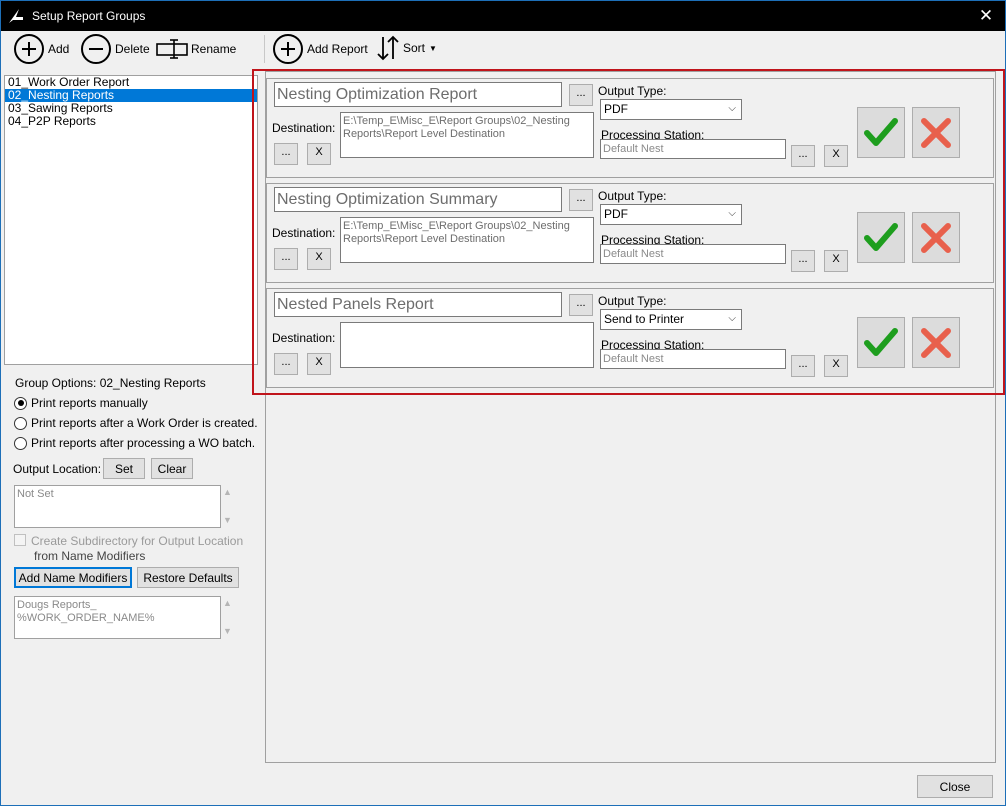  I want to click on list-item: 04_P2P Reports, so click(131, 121).